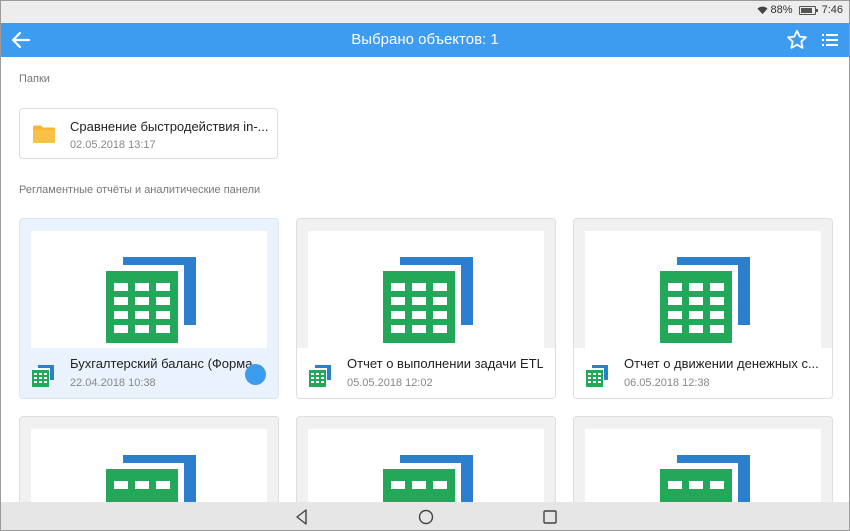 This screenshot has height=531, width=850. Describe the element at coordinates (445, 363) in the screenshot. I see `report-name: Отчет о выполнении задачи ETL` at that location.